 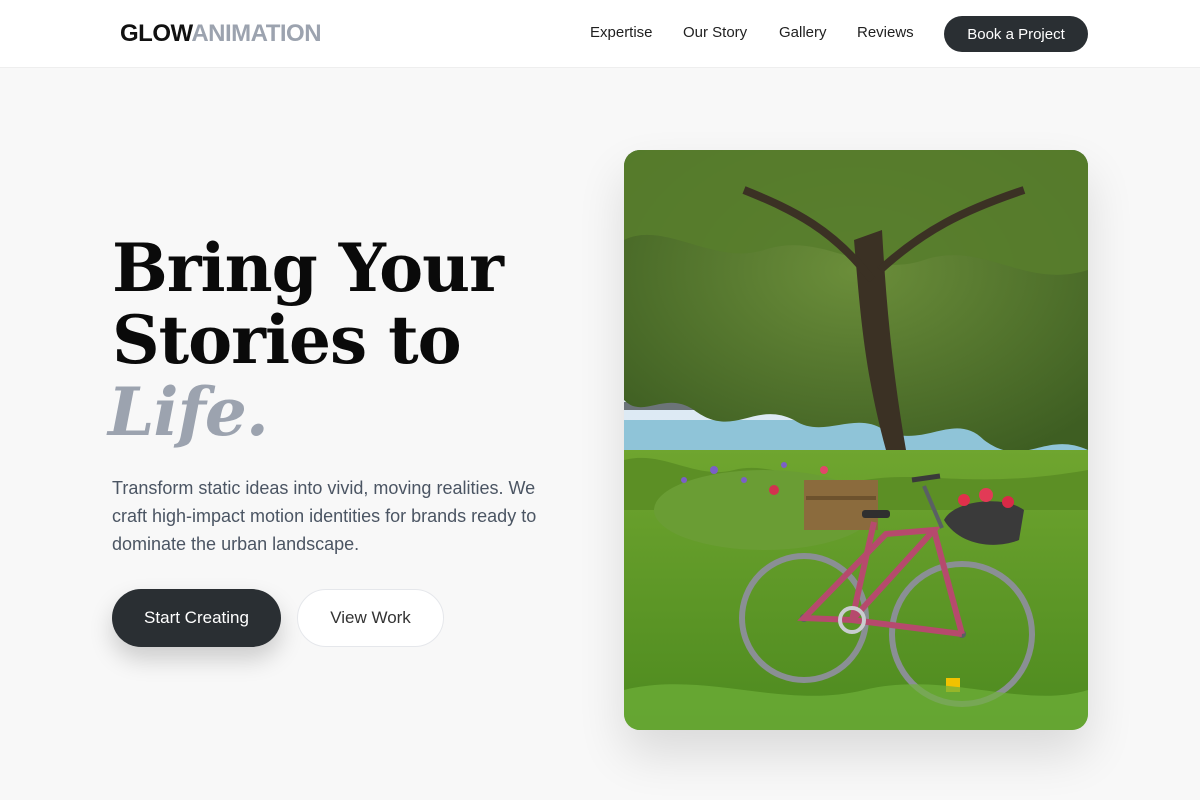 I want to click on hero-title-line-2: Stories to, so click(x=287, y=340).